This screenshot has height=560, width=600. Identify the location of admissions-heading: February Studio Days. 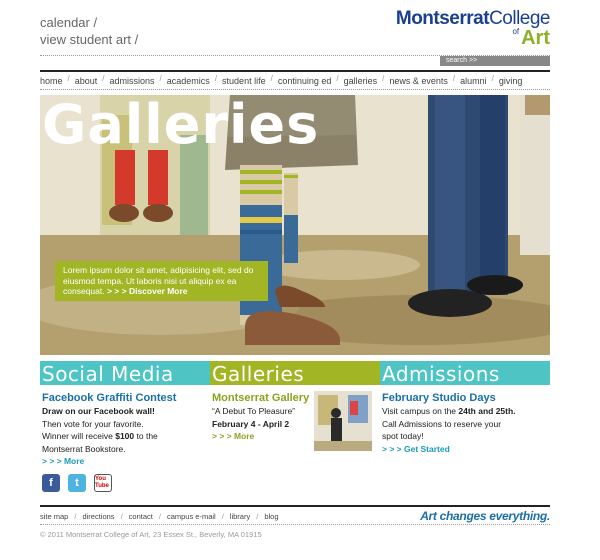
(464, 398).